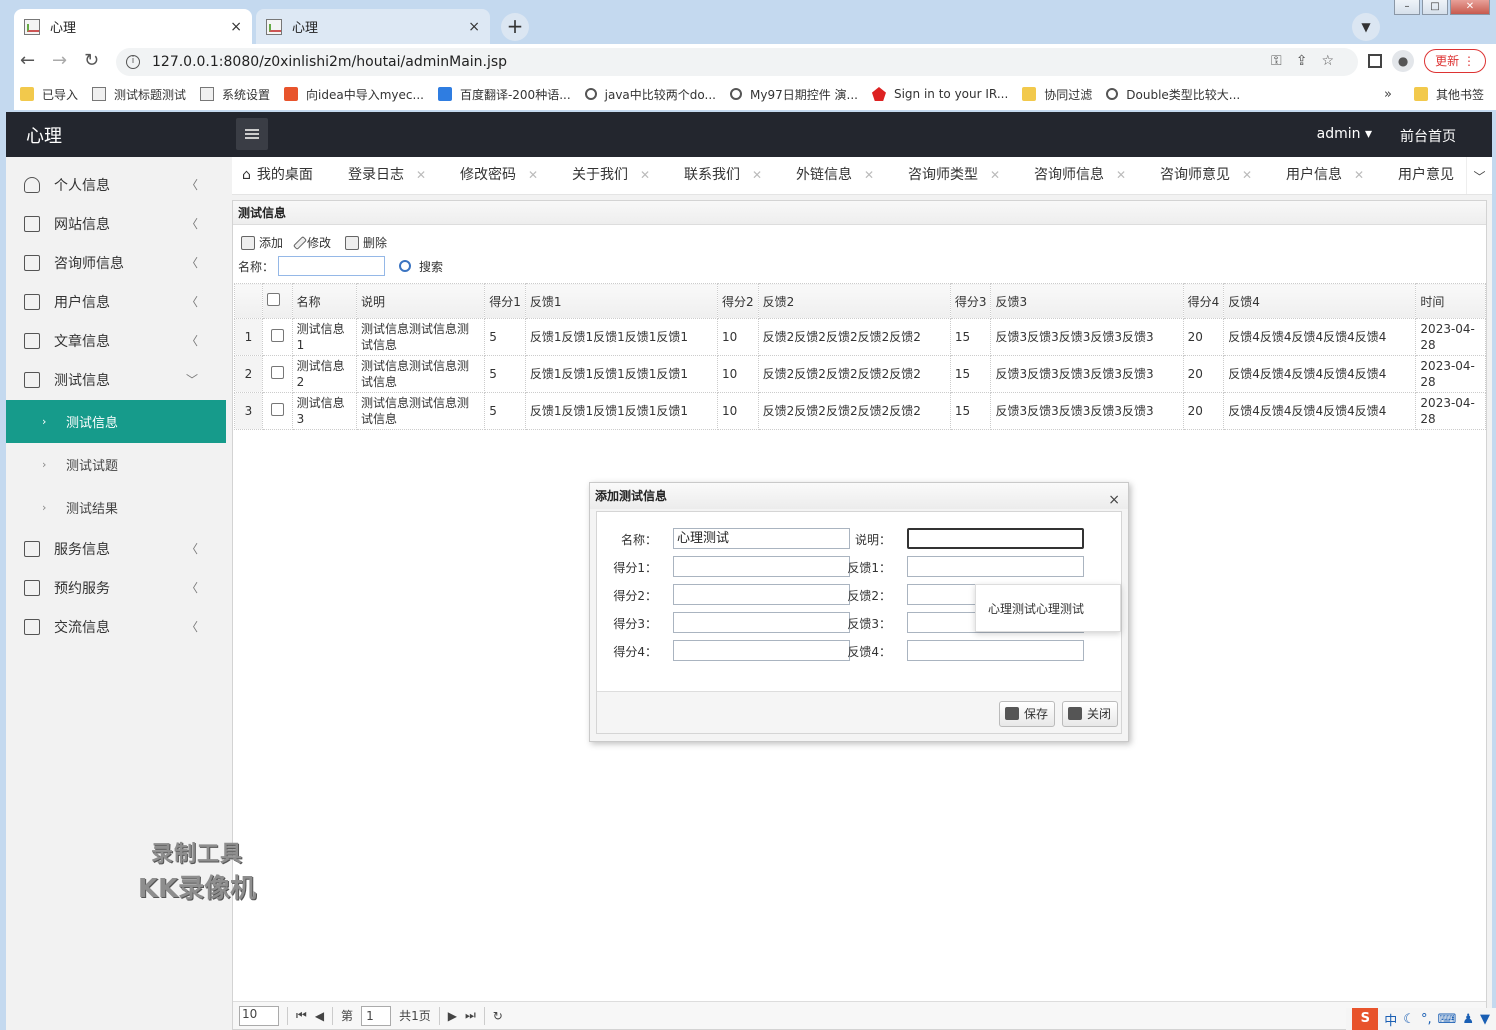  I want to click on window-close-icon: ✕, so click(1470, 7).